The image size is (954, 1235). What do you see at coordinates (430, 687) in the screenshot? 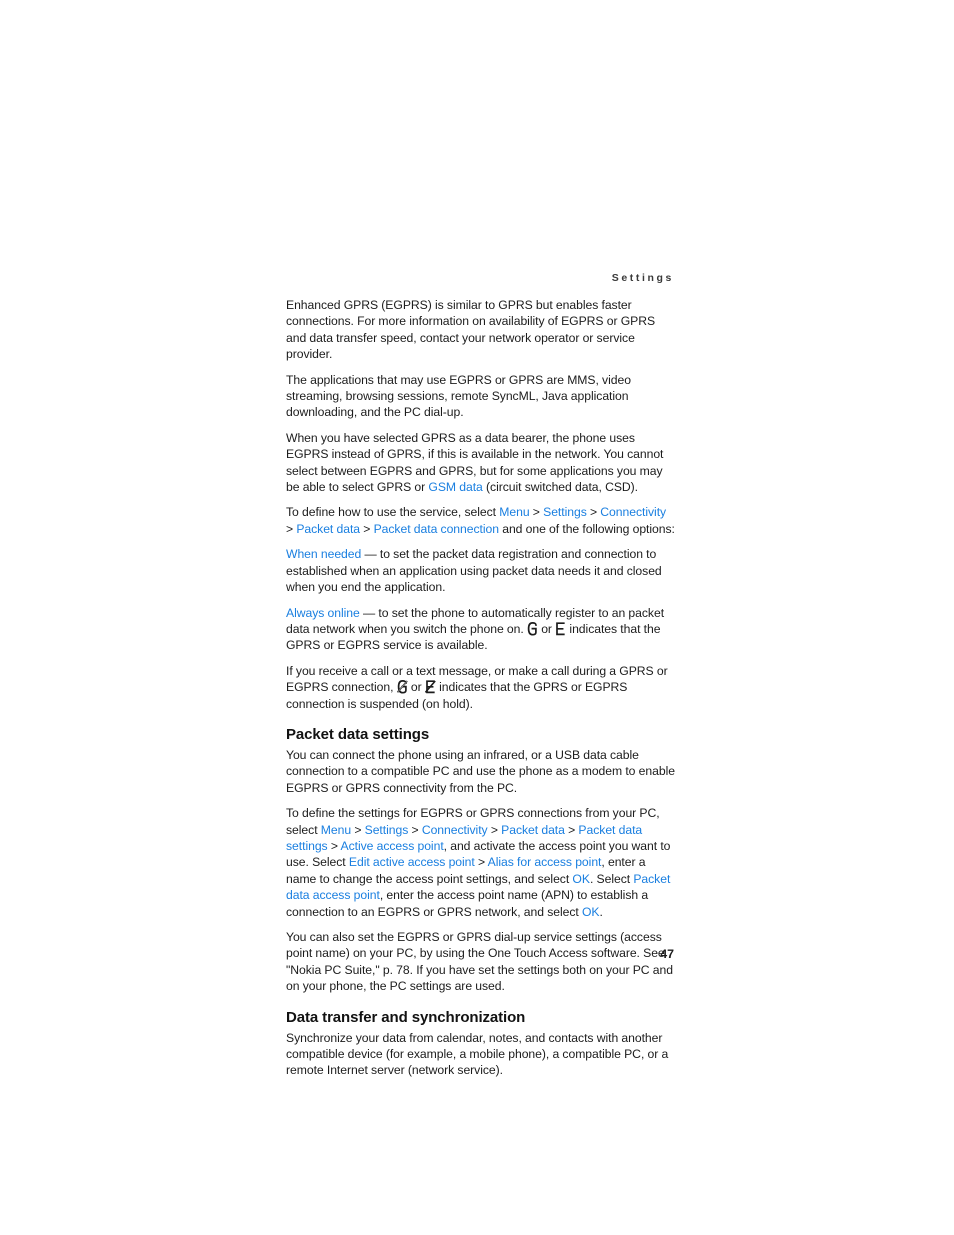
I see `egprs-suspended-icon` at bounding box center [430, 687].